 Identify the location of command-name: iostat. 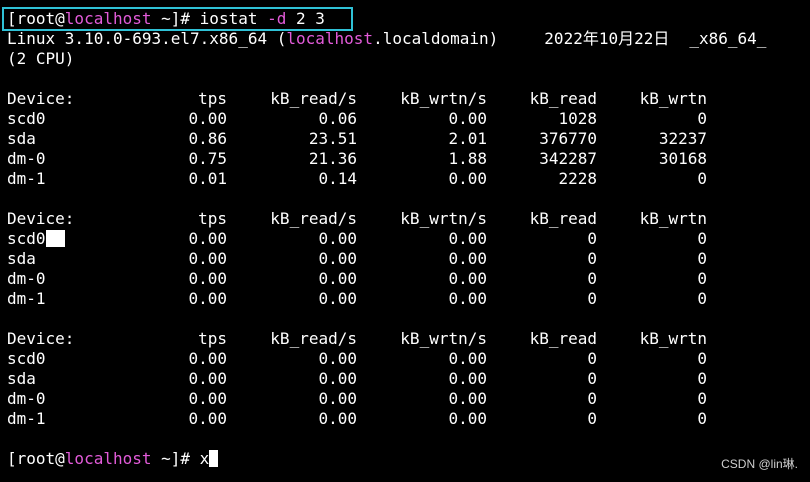
(233, 18).